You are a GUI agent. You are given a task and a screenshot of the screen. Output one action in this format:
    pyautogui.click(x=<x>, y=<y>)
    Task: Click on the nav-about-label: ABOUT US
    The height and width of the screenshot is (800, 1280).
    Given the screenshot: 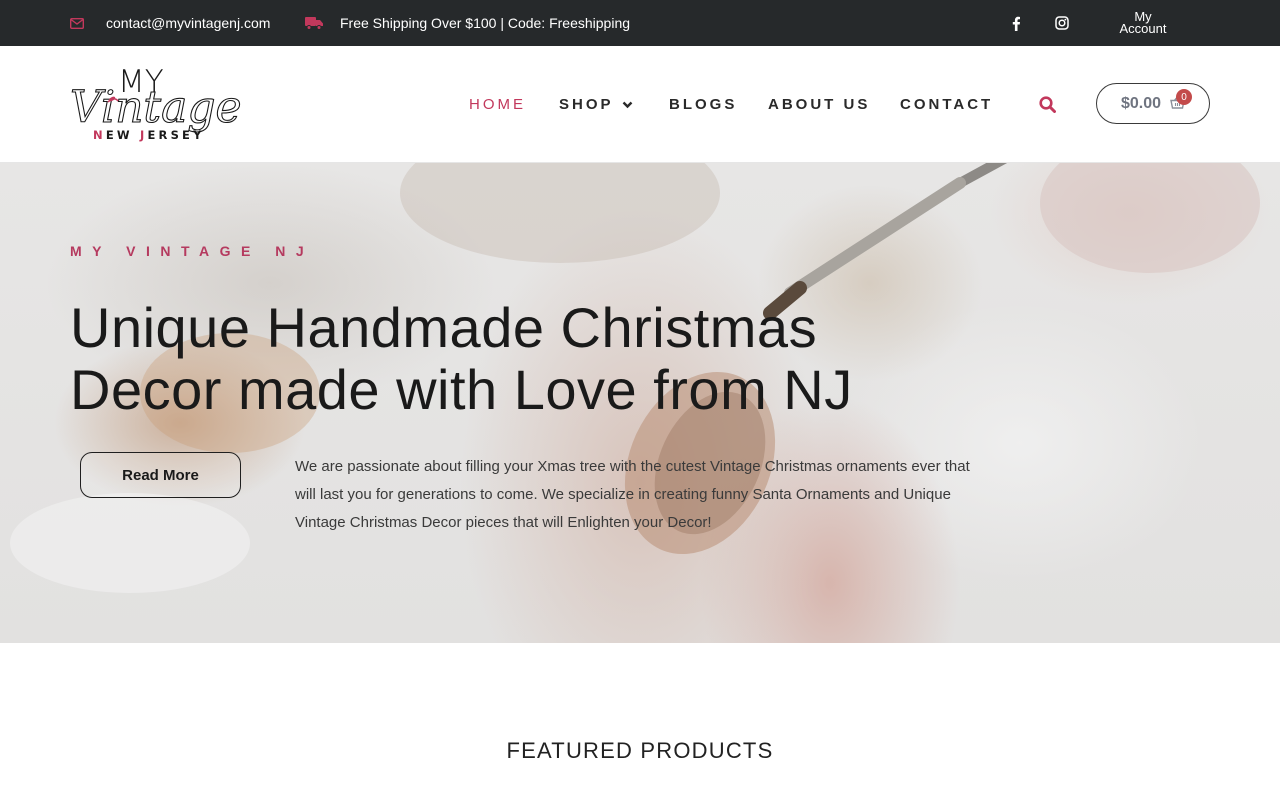 What is the action you would take?
    pyautogui.click(x=819, y=104)
    